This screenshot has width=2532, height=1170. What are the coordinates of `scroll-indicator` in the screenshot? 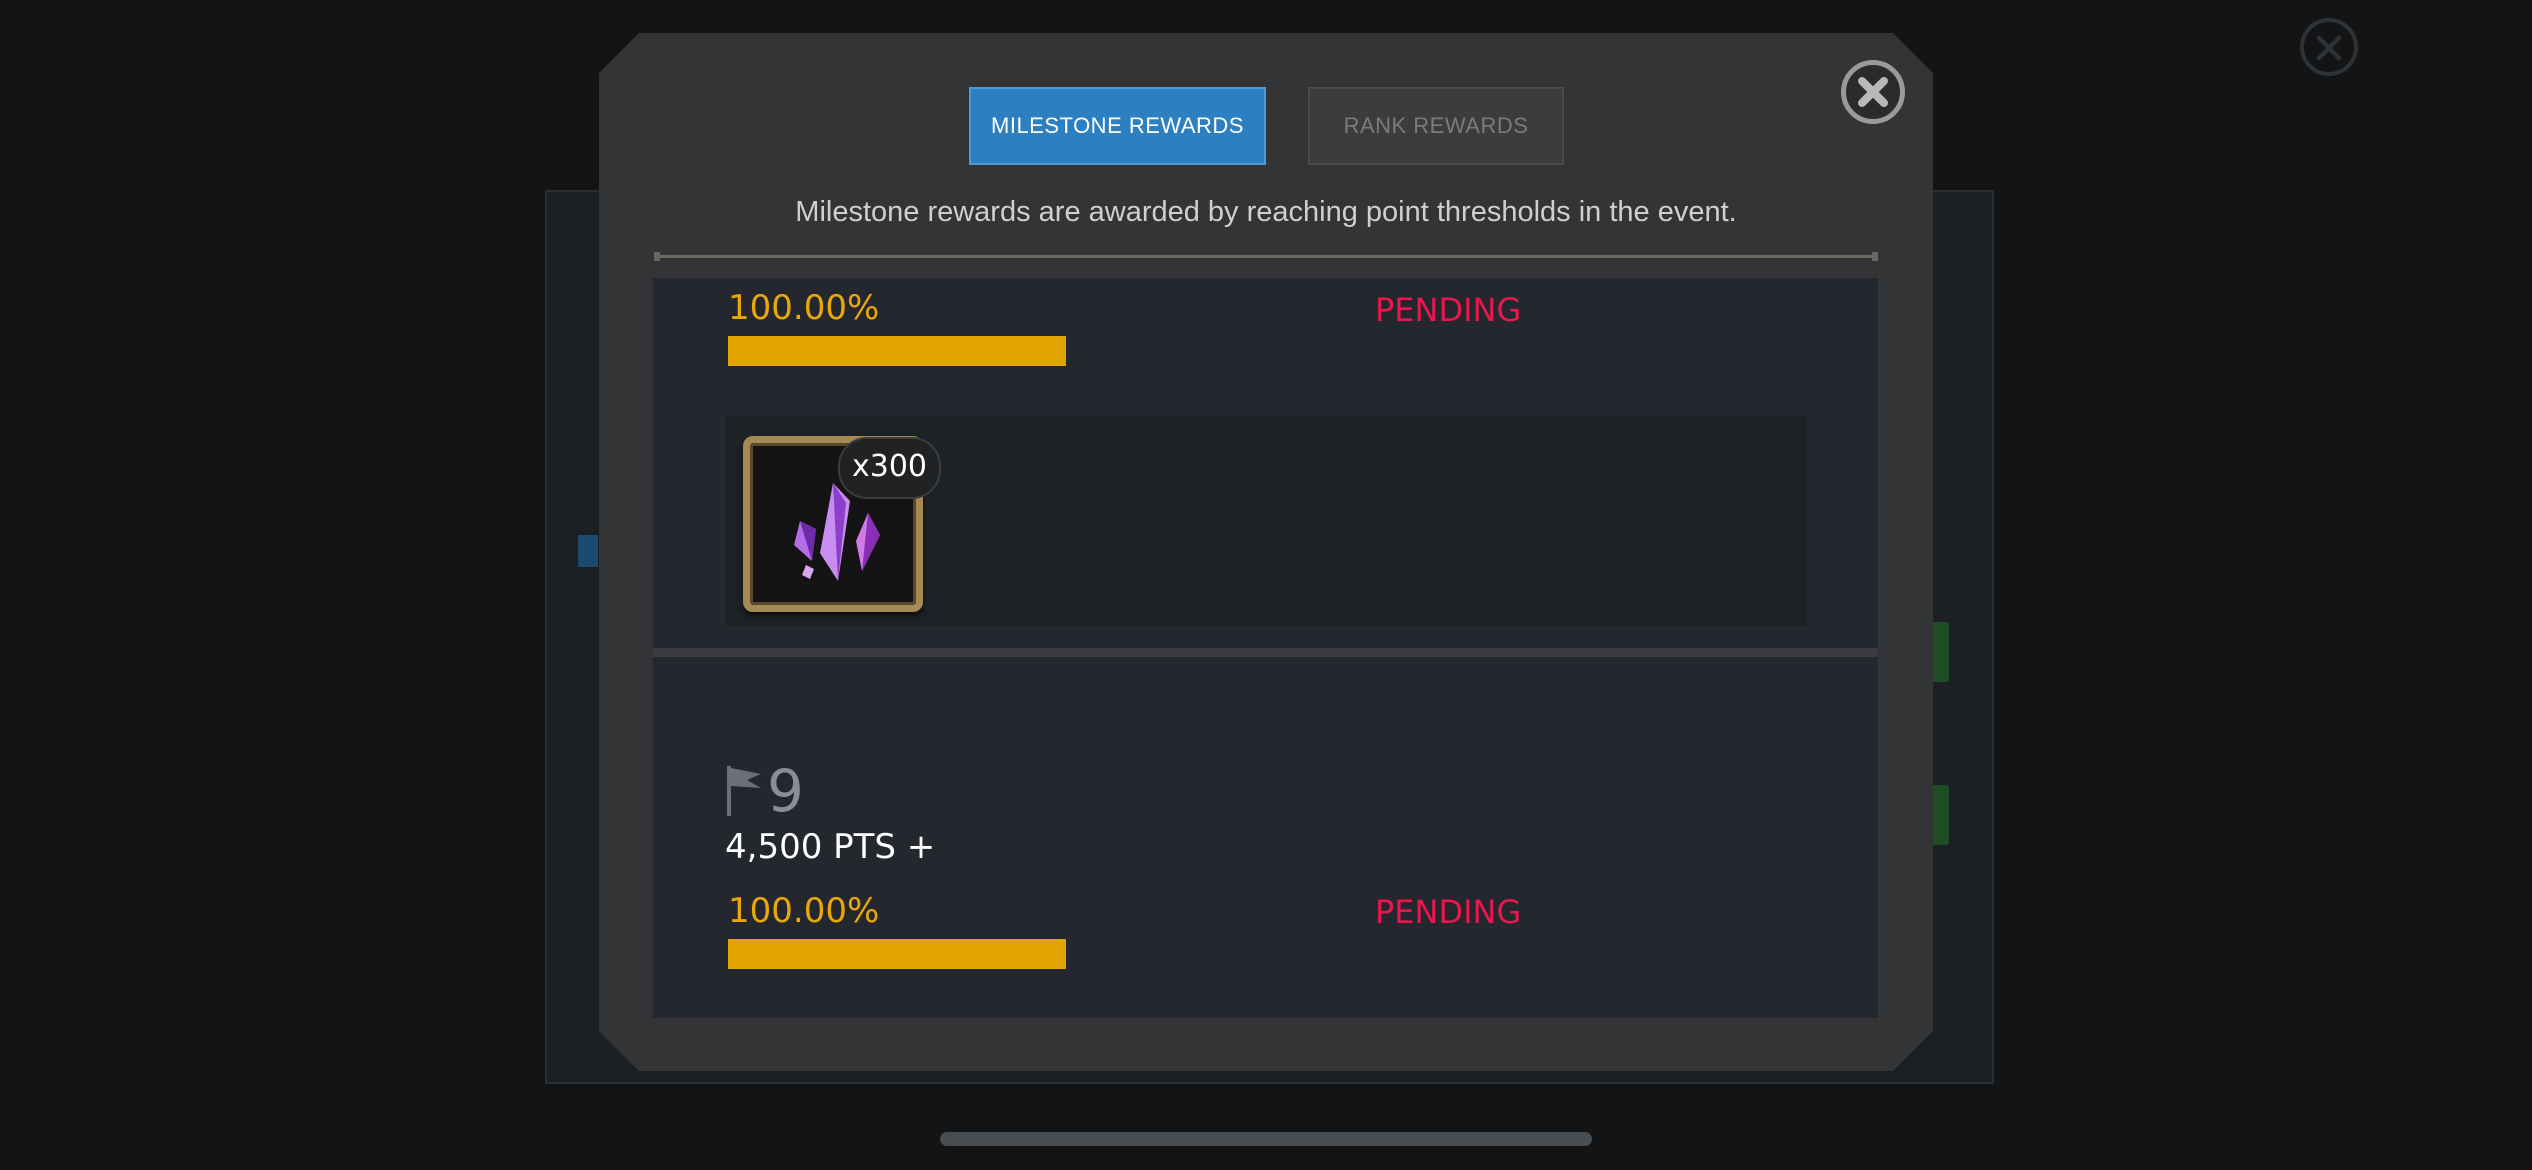 It's located at (1266, 1139).